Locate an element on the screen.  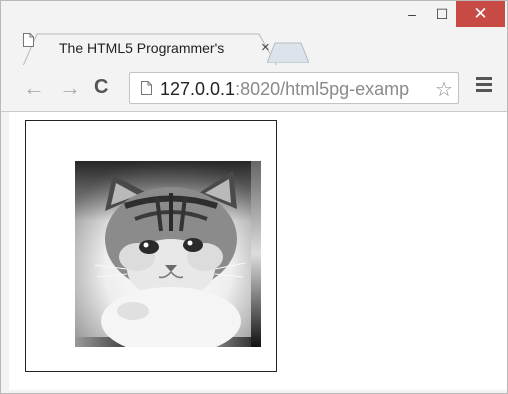
new-tab-button is located at coordinates (288, 52).